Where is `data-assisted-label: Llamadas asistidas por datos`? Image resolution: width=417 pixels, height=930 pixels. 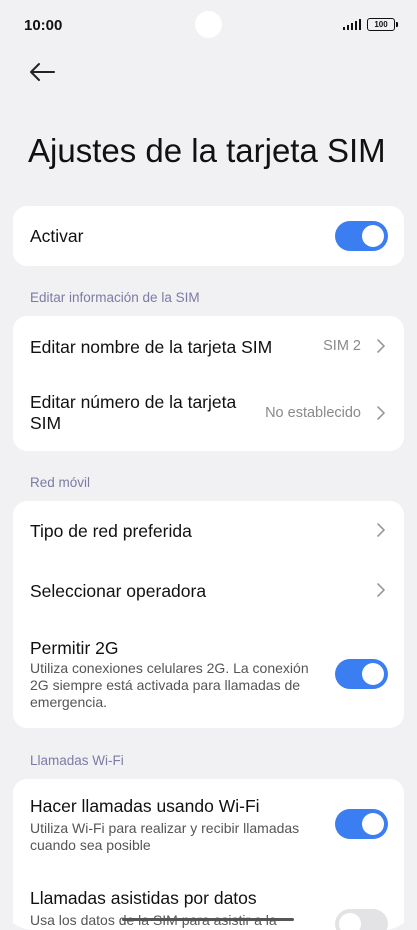 data-assisted-label: Llamadas asistidas por datos is located at coordinates (143, 898).